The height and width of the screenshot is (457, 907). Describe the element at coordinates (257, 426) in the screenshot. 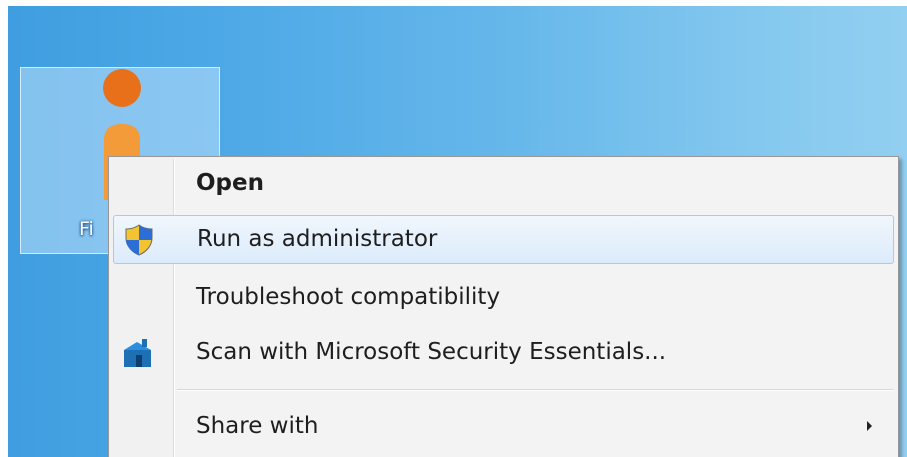

I see `menu-item-label: Share with` at that location.